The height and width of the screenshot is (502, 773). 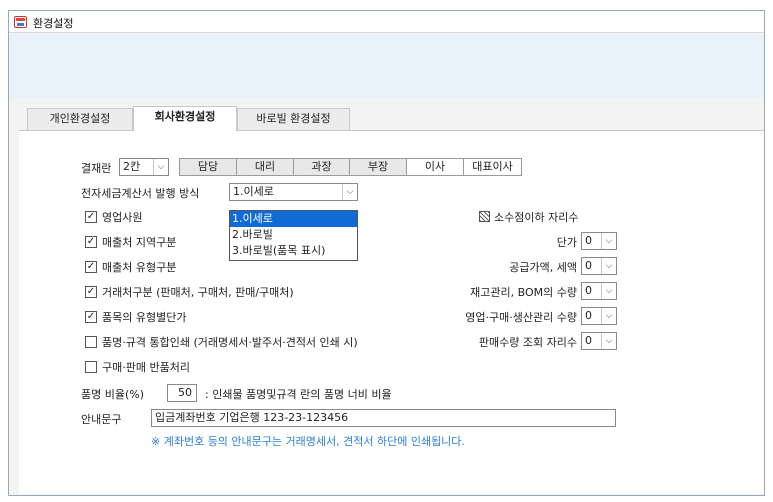 What do you see at coordinates (182, 393) in the screenshot?
I see `item-ratio-input: 50` at bounding box center [182, 393].